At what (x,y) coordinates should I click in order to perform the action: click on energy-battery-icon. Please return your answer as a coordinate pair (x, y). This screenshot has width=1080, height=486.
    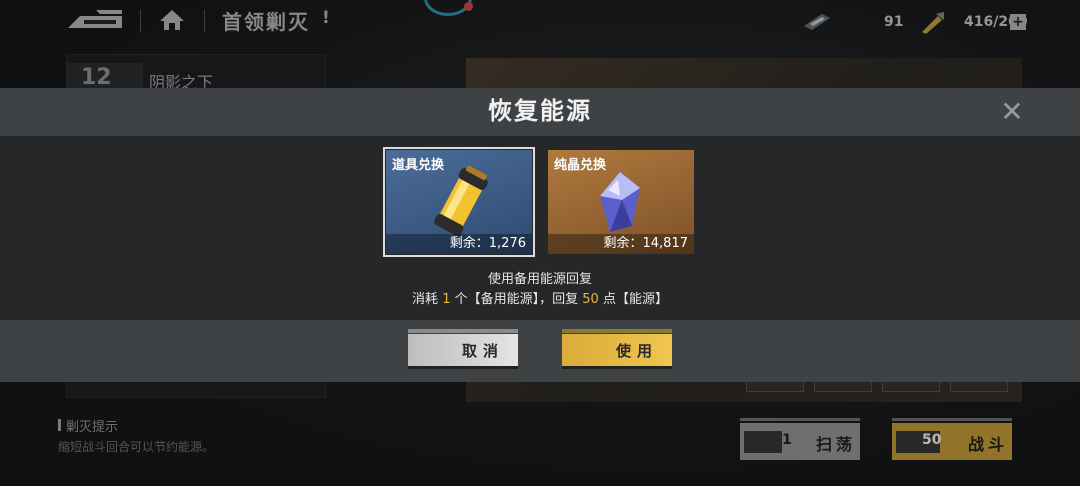
    Looking at the image, I should click on (461, 203).